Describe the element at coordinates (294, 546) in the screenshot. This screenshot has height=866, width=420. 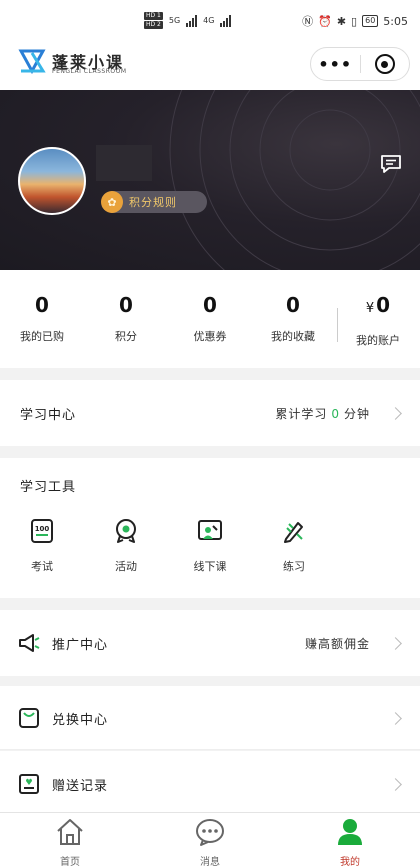
I see `tool-practice: 练习` at that location.